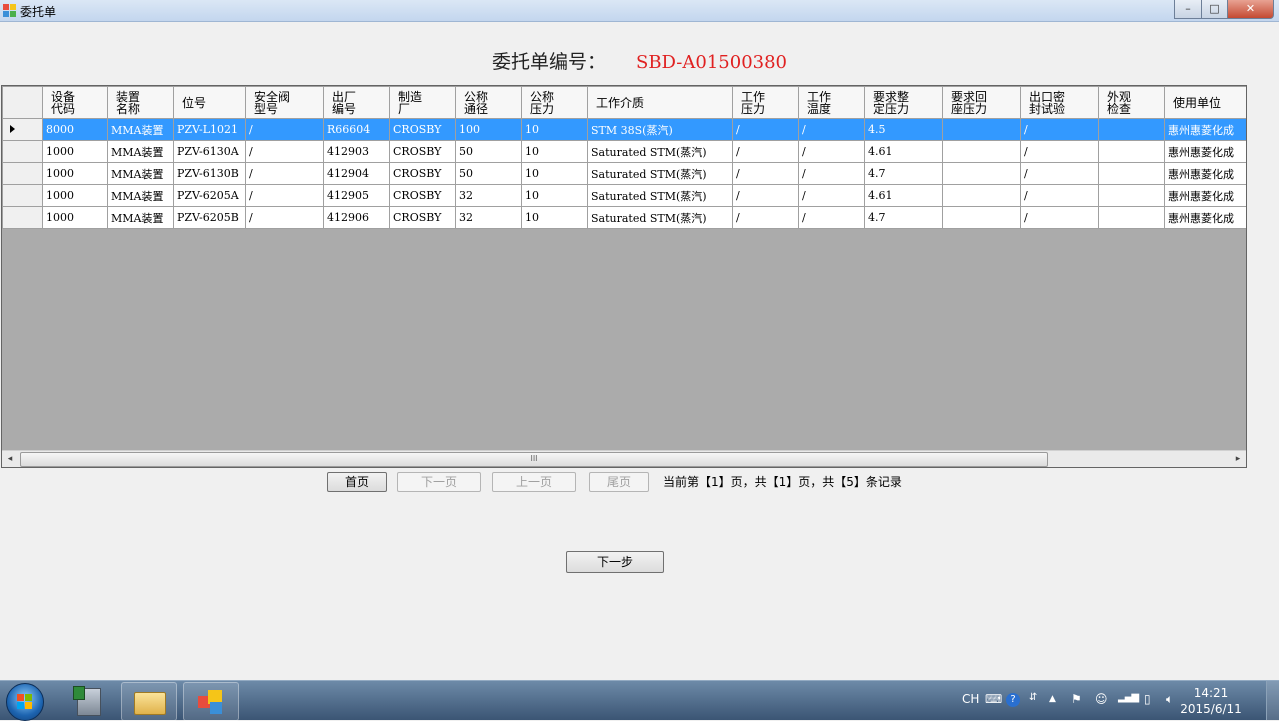 The width and height of the screenshot is (1279, 721). I want to click on table-cell: R66604, so click(356, 129).